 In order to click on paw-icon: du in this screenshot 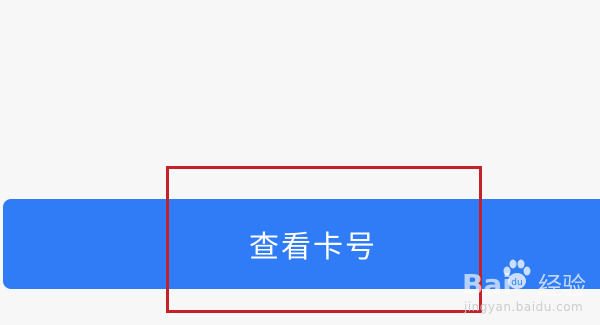, I will do `click(517, 274)`.